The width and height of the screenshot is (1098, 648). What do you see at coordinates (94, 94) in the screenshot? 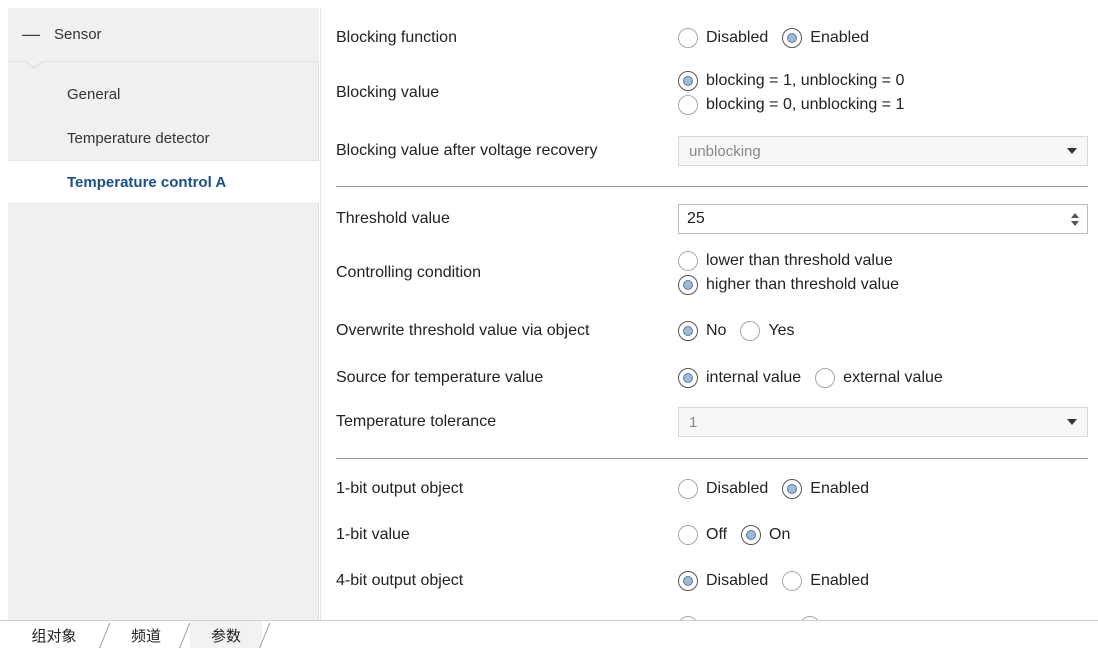
I see `sidebar-item-label: General` at bounding box center [94, 94].